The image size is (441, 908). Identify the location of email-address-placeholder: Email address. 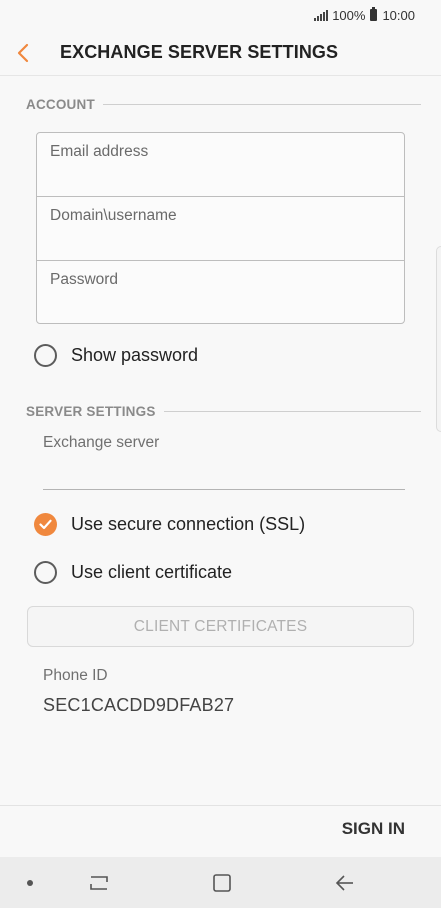
(99, 151).